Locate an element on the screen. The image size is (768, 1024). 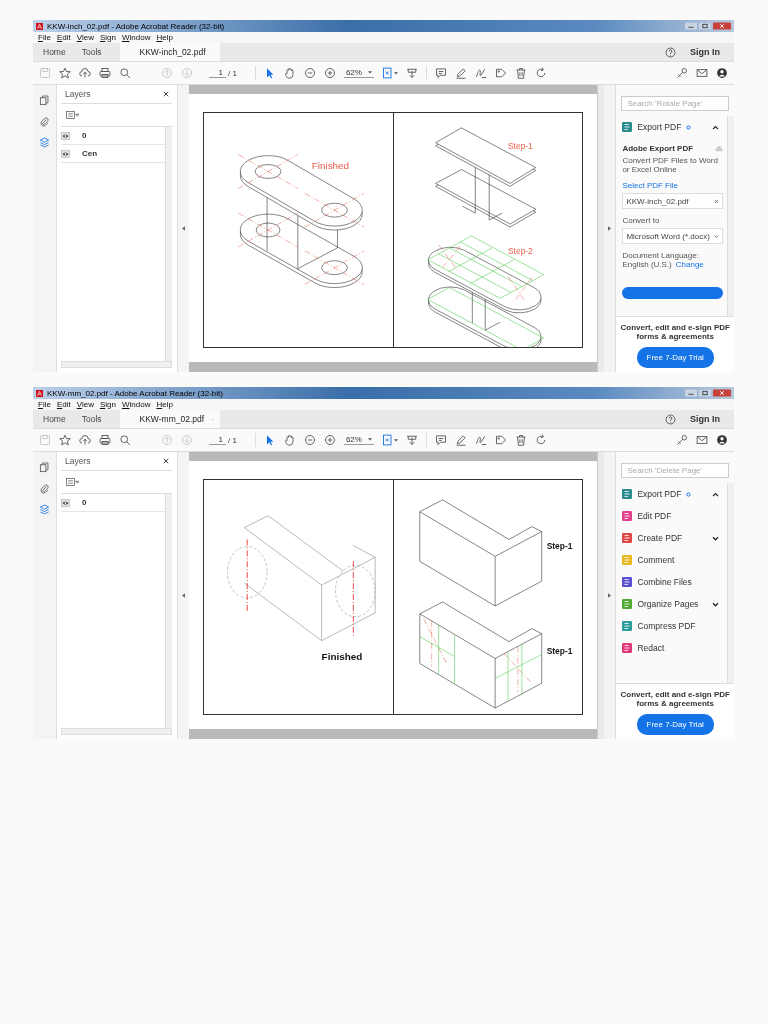
rotate-icon is located at coordinates (540, 440).